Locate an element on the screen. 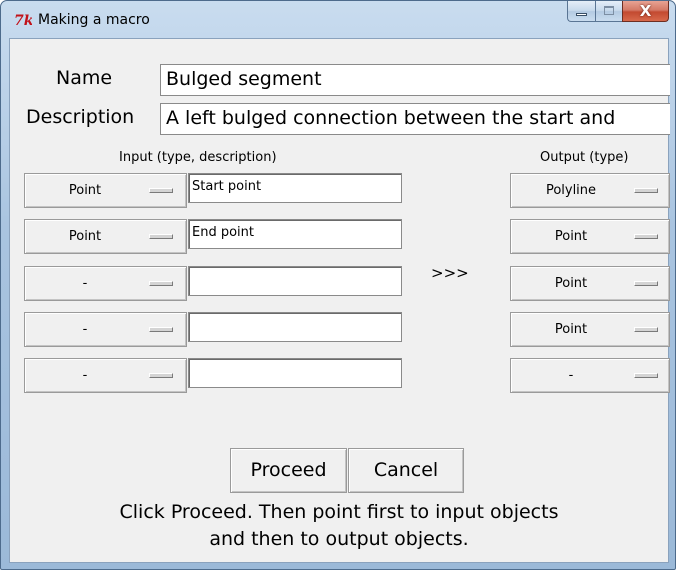 The width and height of the screenshot is (676, 570). input-header: Input (type, description) is located at coordinates (198, 157).